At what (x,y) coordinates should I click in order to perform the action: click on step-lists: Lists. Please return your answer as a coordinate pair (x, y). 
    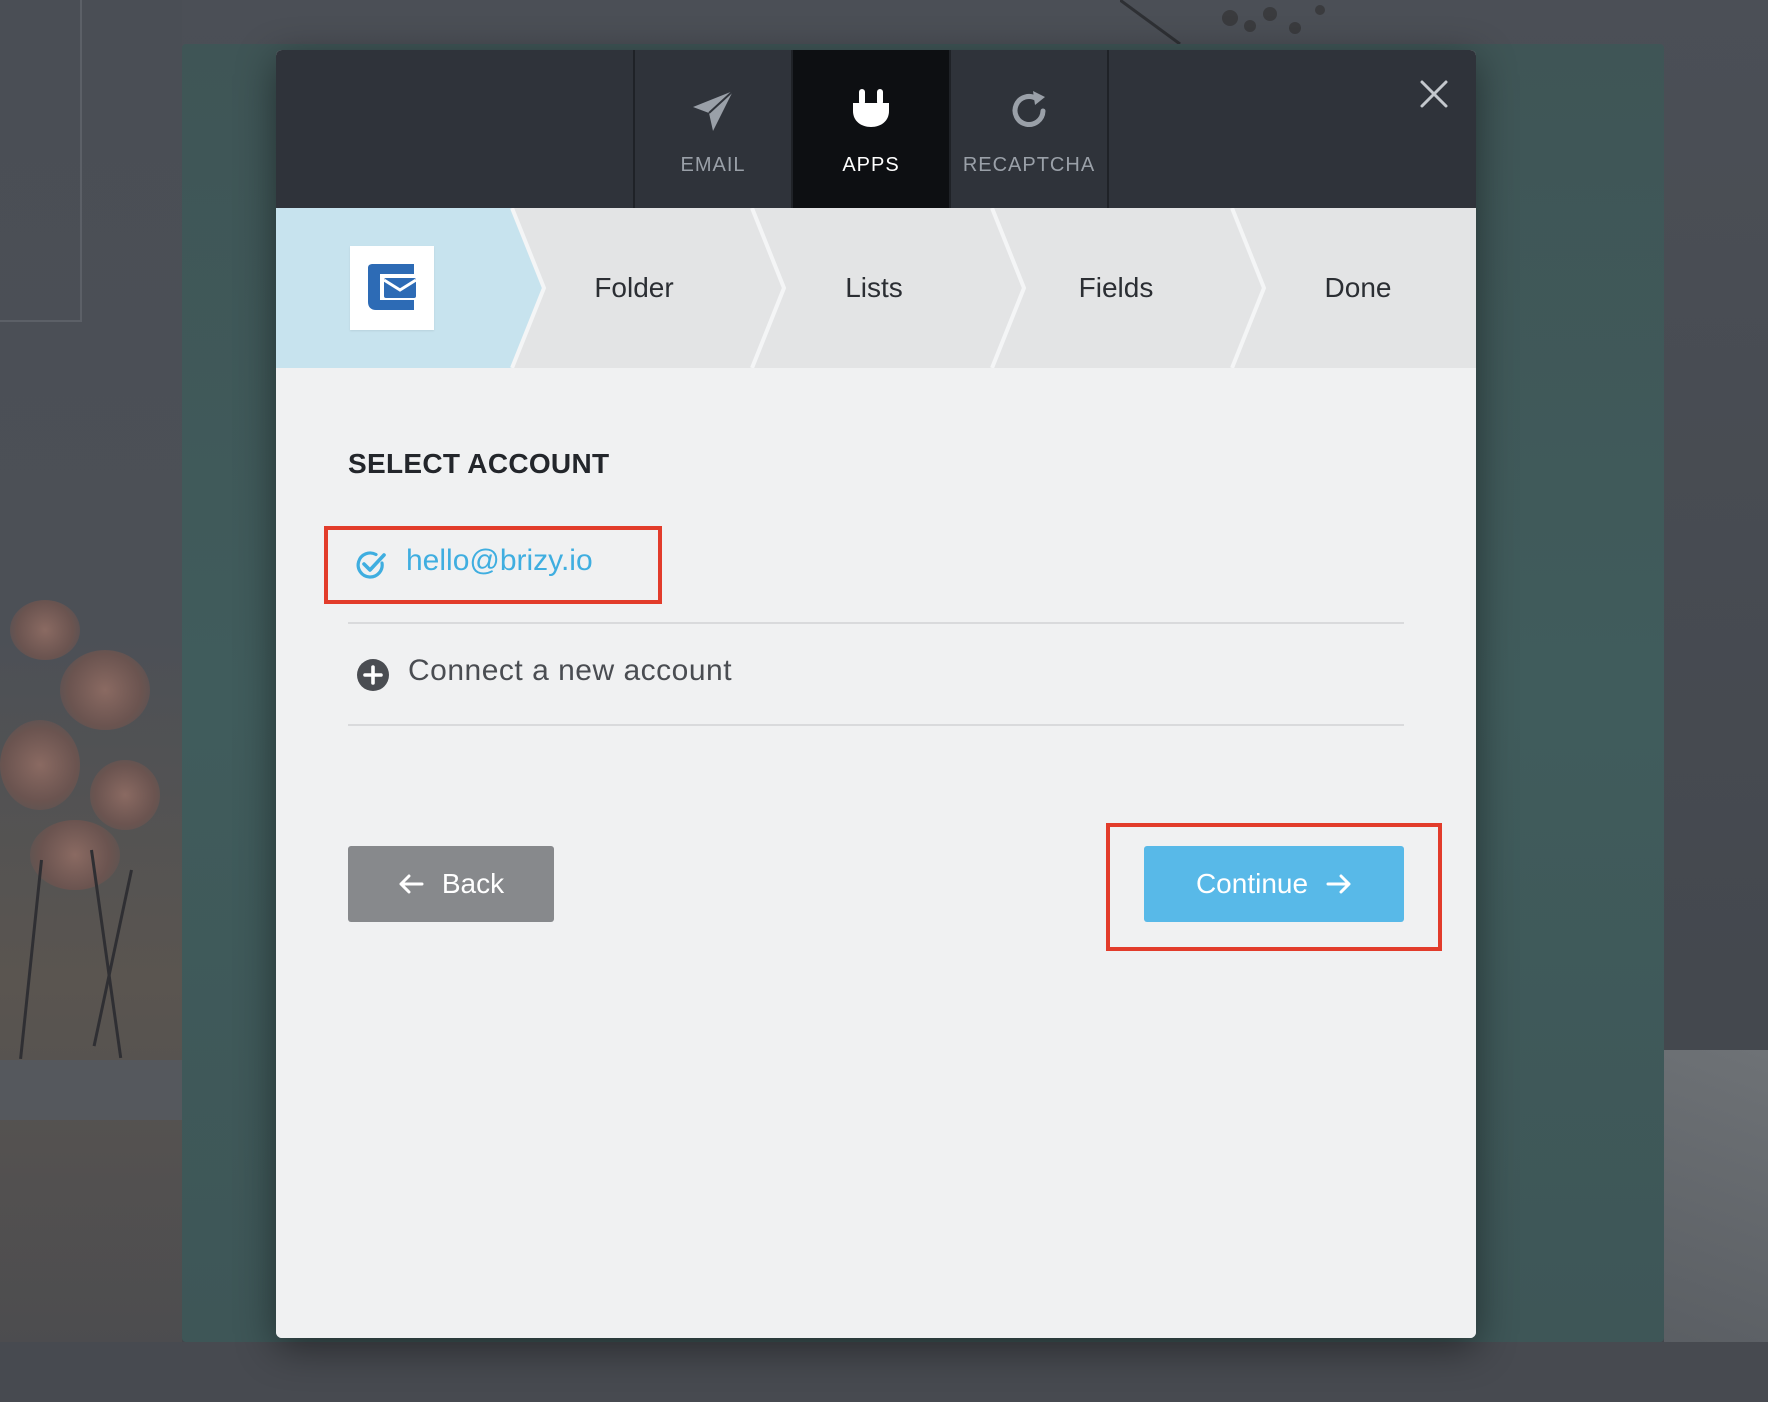
    Looking at the image, I should click on (874, 288).